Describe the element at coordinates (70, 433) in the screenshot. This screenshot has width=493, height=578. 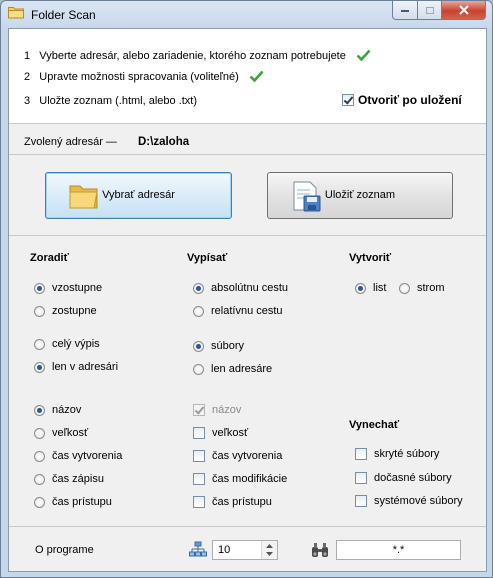
I see `radio-label: veľkosť` at that location.